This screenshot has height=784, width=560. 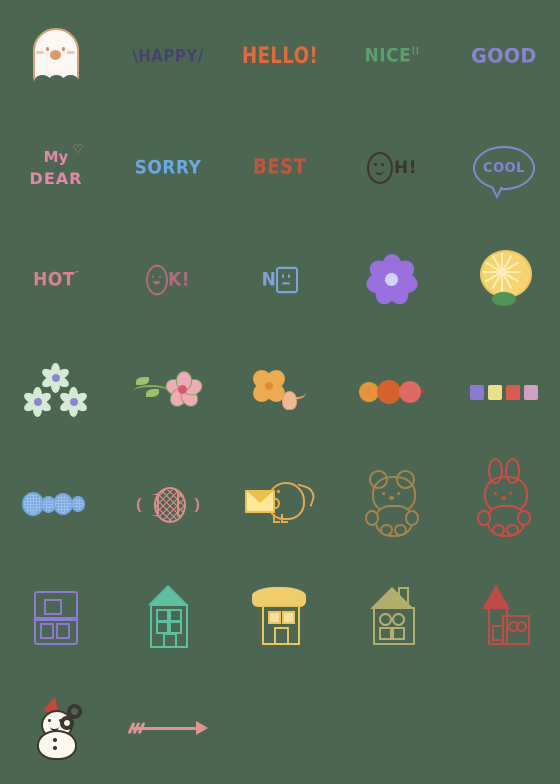 I want to click on purple-flower, so click(x=392, y=280).